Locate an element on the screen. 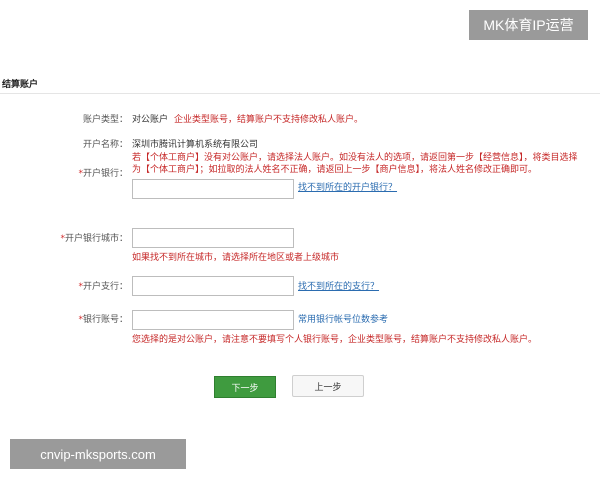 Image resolution: width=600 pixels, height=480 pixels. bank-label-text: 开户银行： is located at coordinates (105, 174).